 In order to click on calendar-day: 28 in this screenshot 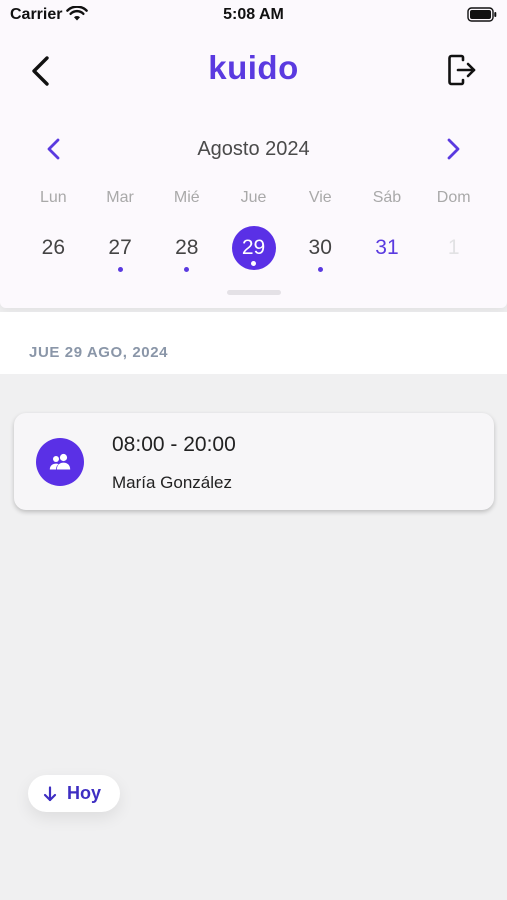, I will do `click(186, 249)`.